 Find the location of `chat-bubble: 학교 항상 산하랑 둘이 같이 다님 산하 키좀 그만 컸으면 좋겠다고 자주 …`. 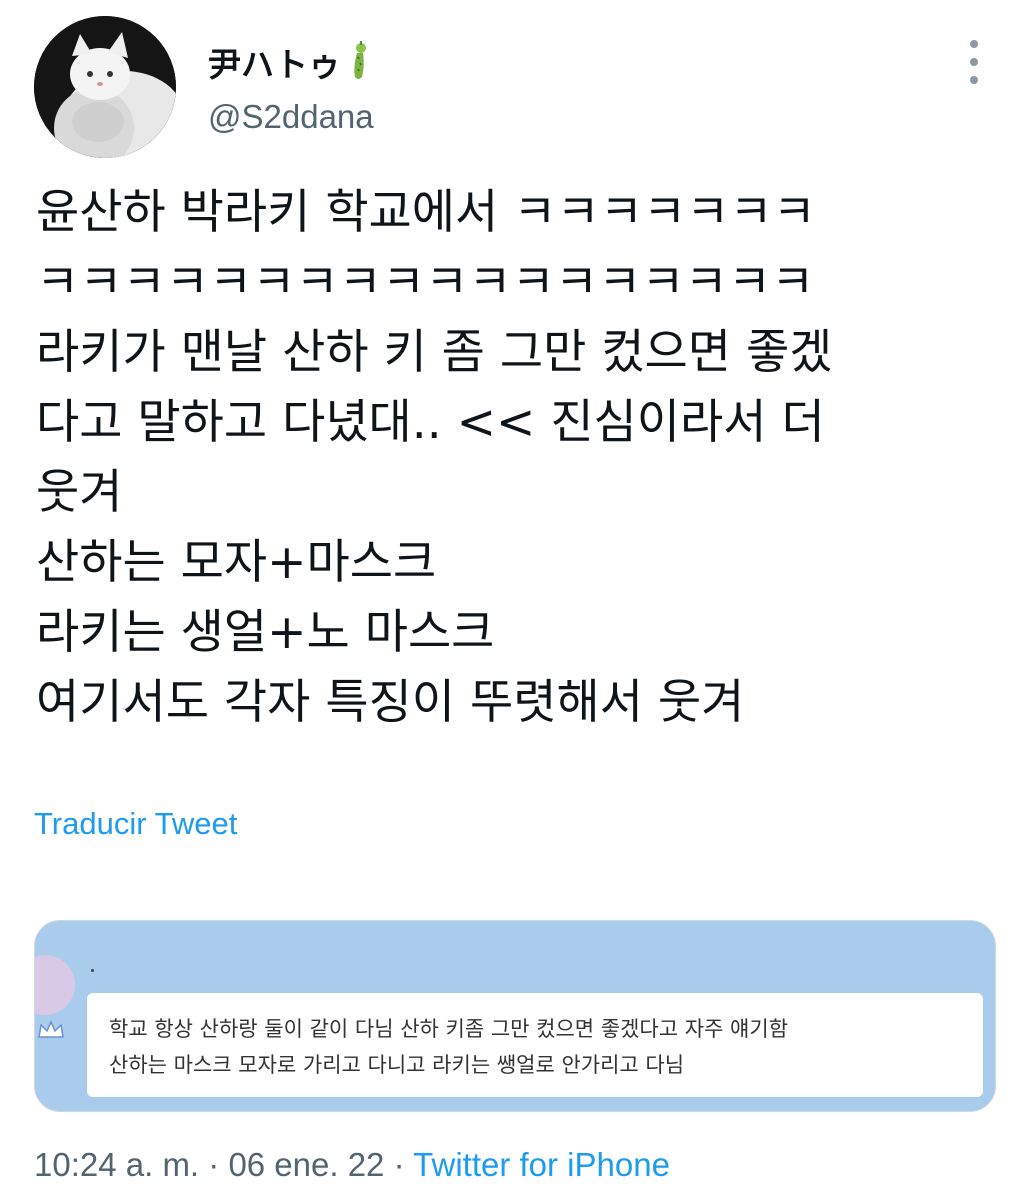

chat-bubble: 학교 항상 산하랑 둘이 같이 다님 산하 키좀 그만 컸으면 좋겠다고 자주 … is located at coordinates (535, 1045).